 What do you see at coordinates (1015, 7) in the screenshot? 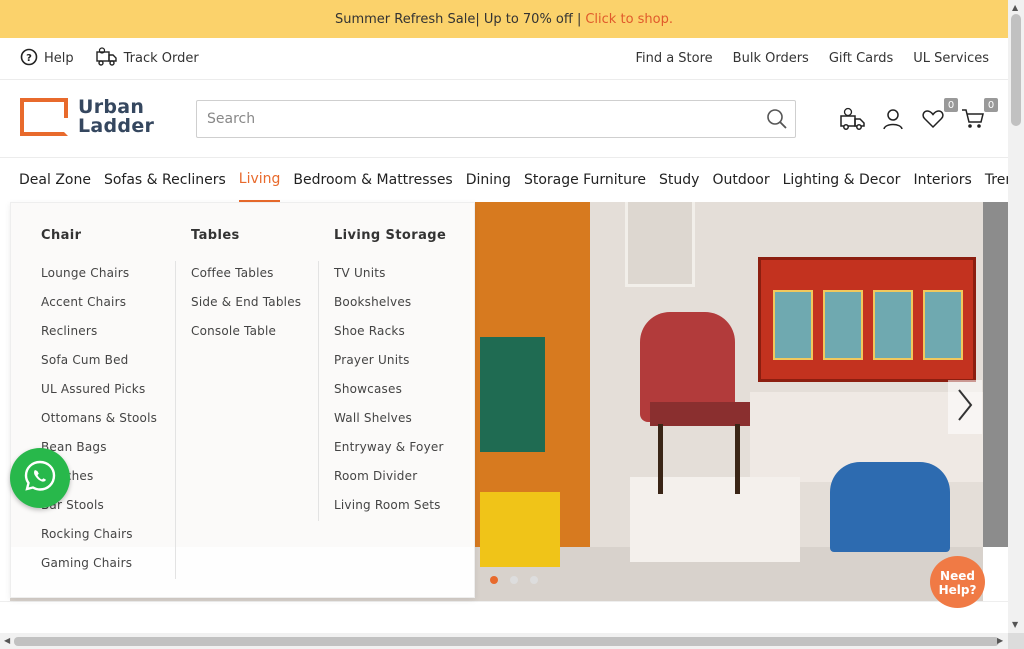
I see `scroll-up-arrow-icon: ▲` at bounding box center [1015, 7].